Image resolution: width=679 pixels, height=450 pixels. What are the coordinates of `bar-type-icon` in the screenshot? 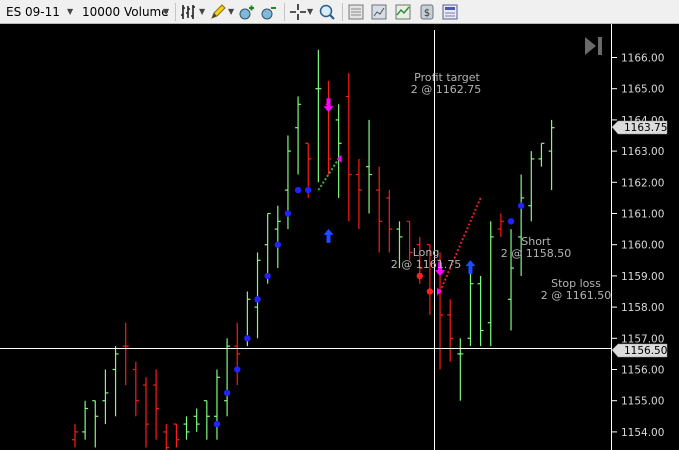 It's located at (189, 12).